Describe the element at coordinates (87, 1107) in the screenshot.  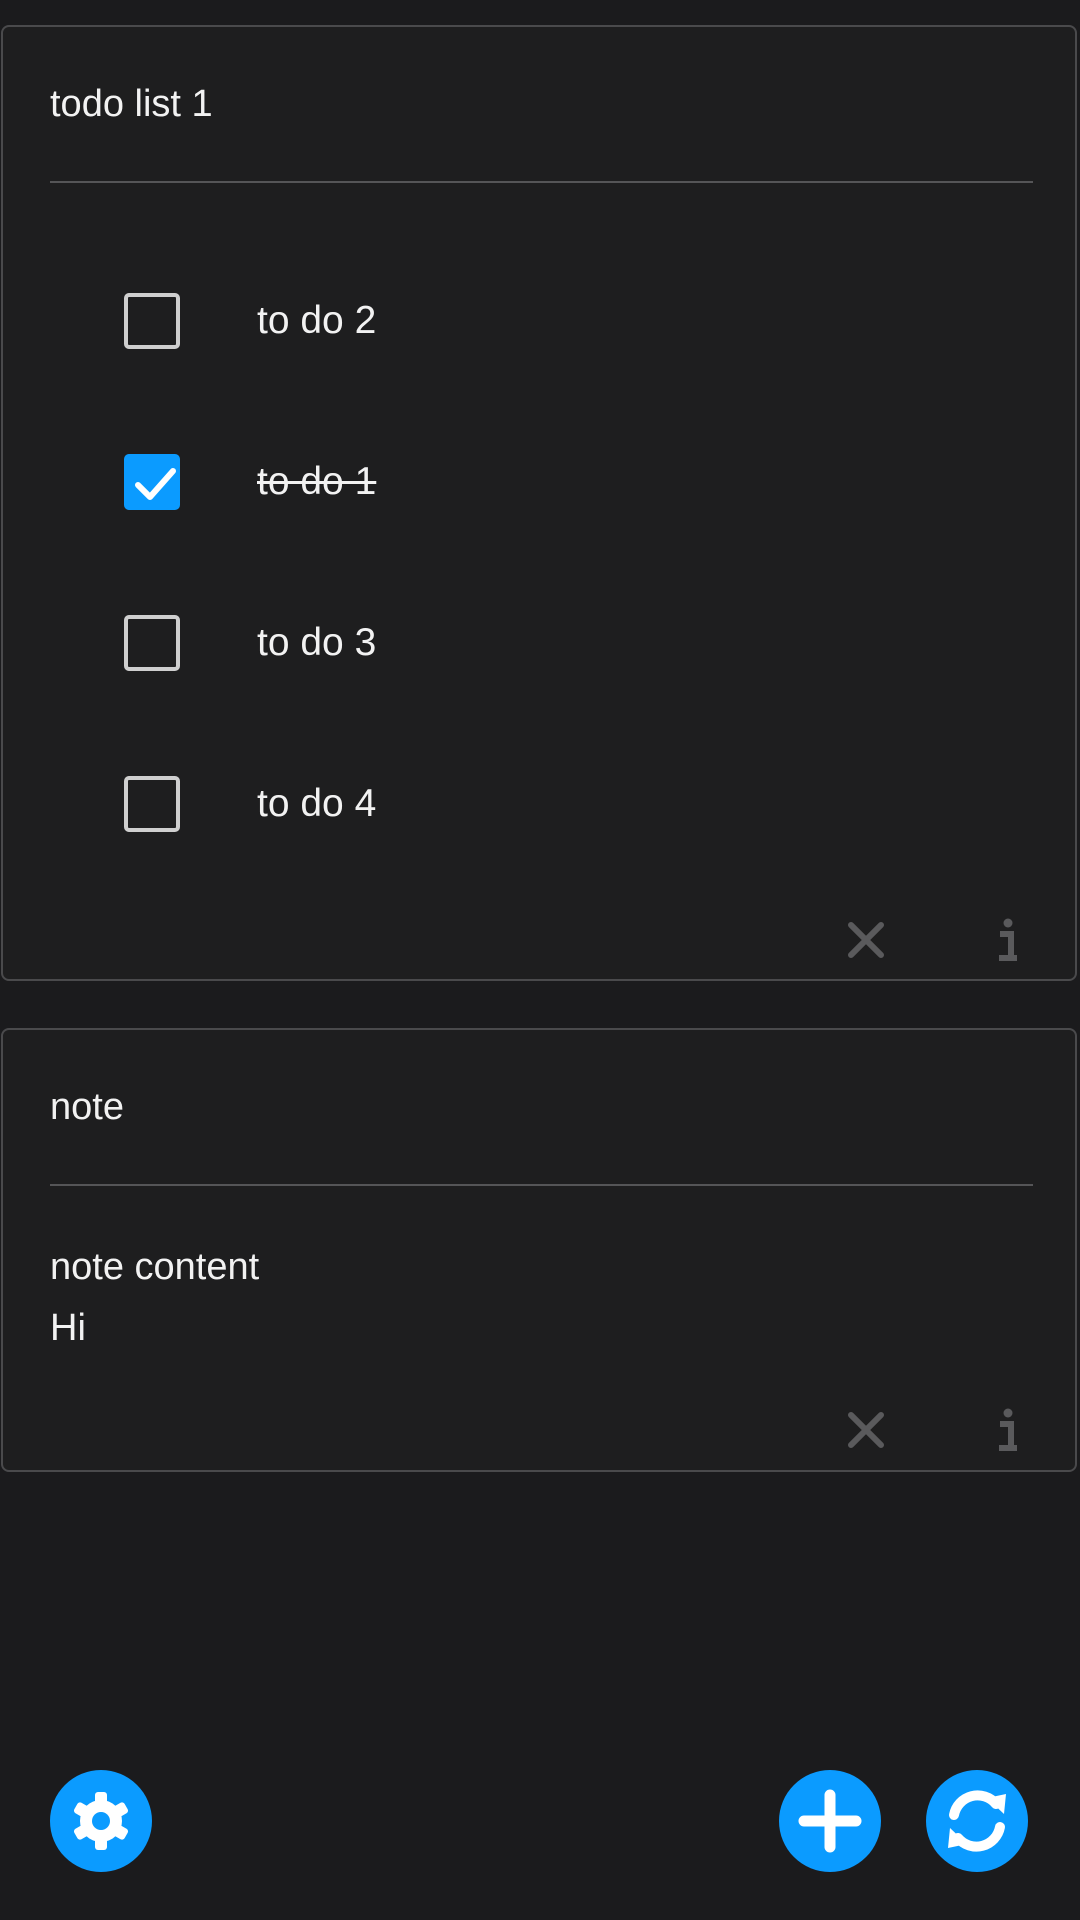
I see `note-title: note` at that location.